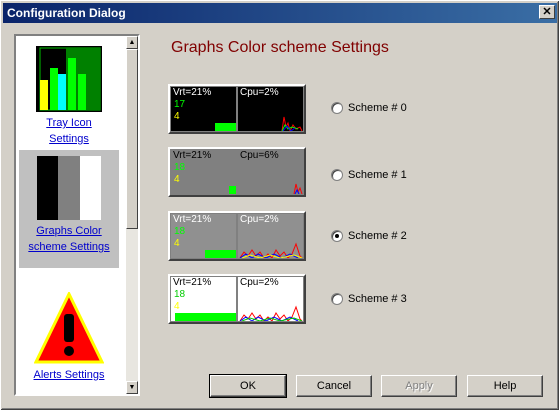 This screenshot has height=411, width=560. What do you see at coordinates (66, 13) in the screenshot?
I see `window-title: Configuration Dialog` at bounding box center [66, 13].